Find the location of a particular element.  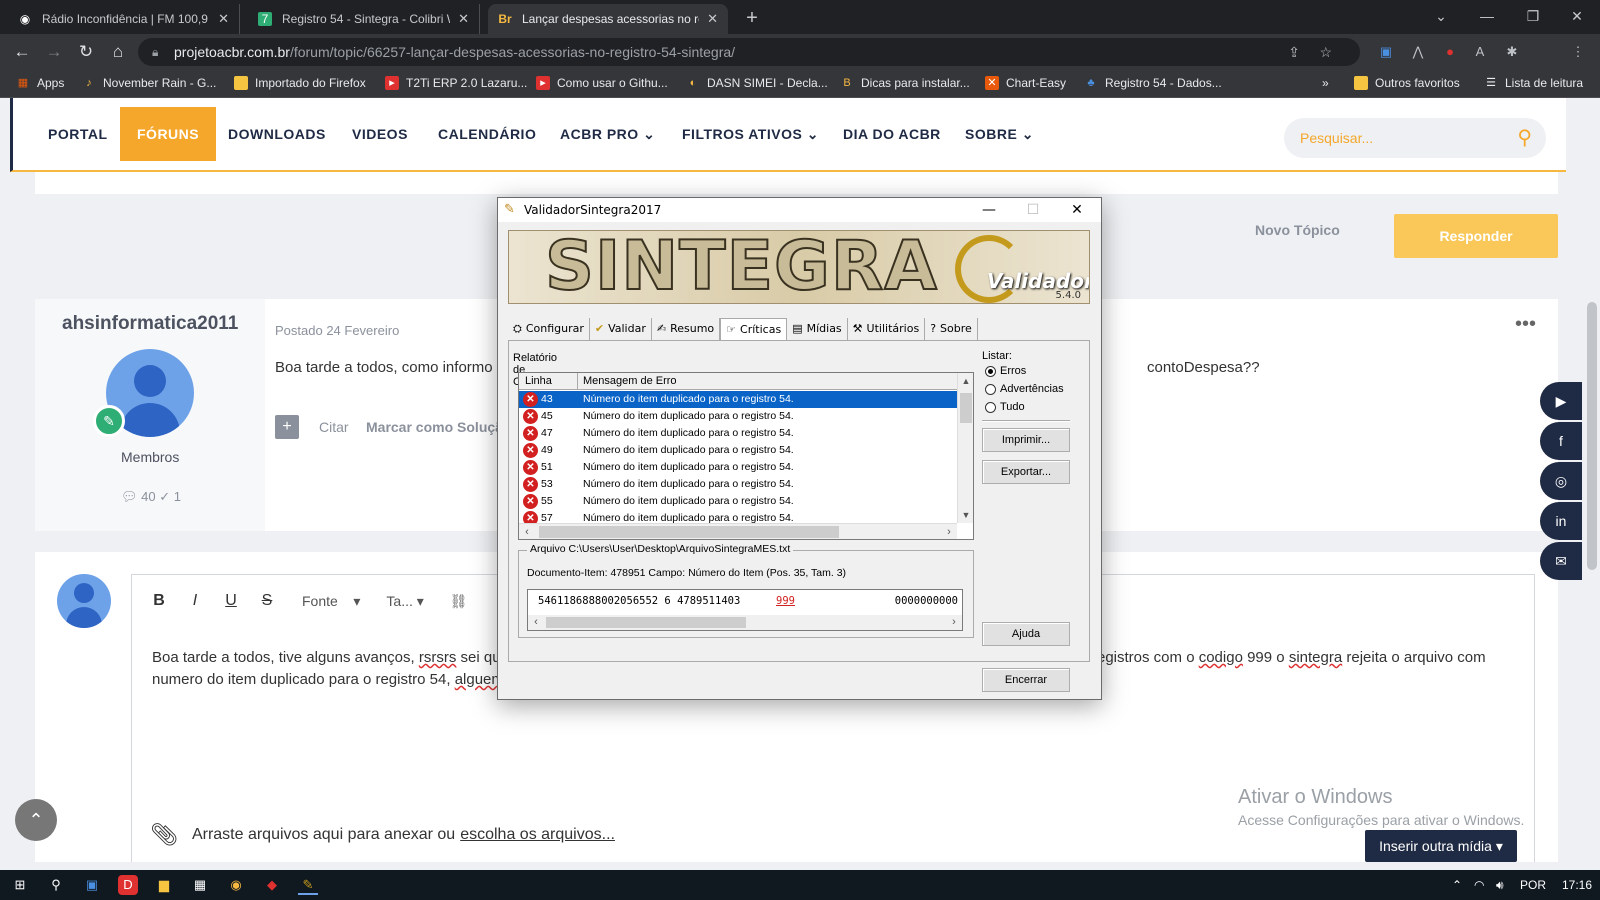

close-window-icon: ✕ is located at coordinates (1577, 17).